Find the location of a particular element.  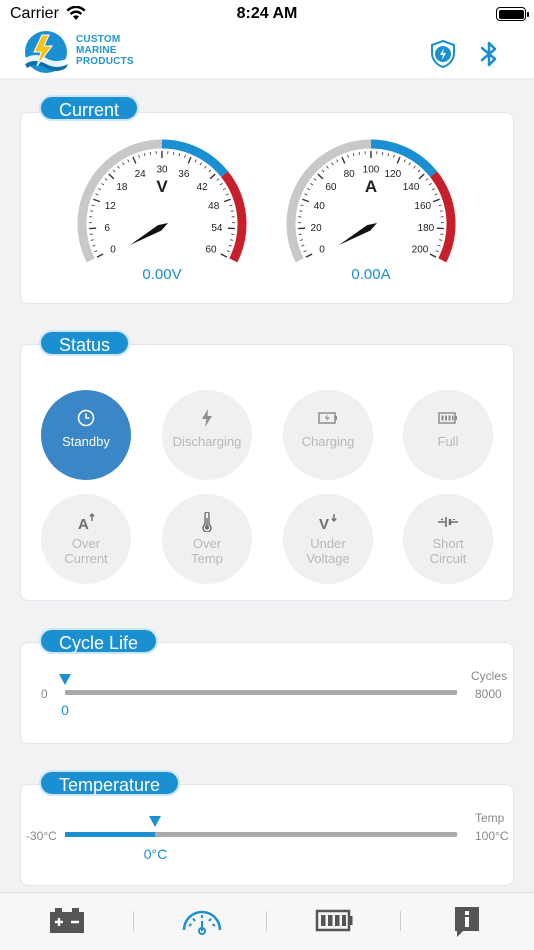

status-bar: Carrier 8:24 AM is located at coordinates (267, 14).